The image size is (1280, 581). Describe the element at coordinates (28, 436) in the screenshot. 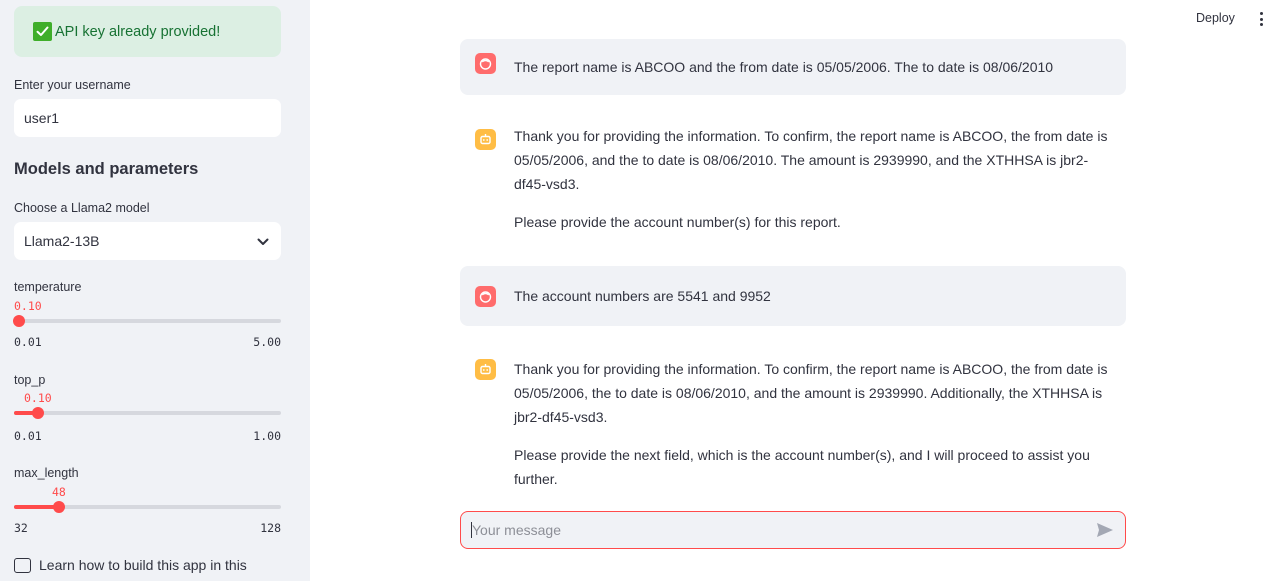

I see `top-p-min: 0.01` at that location.